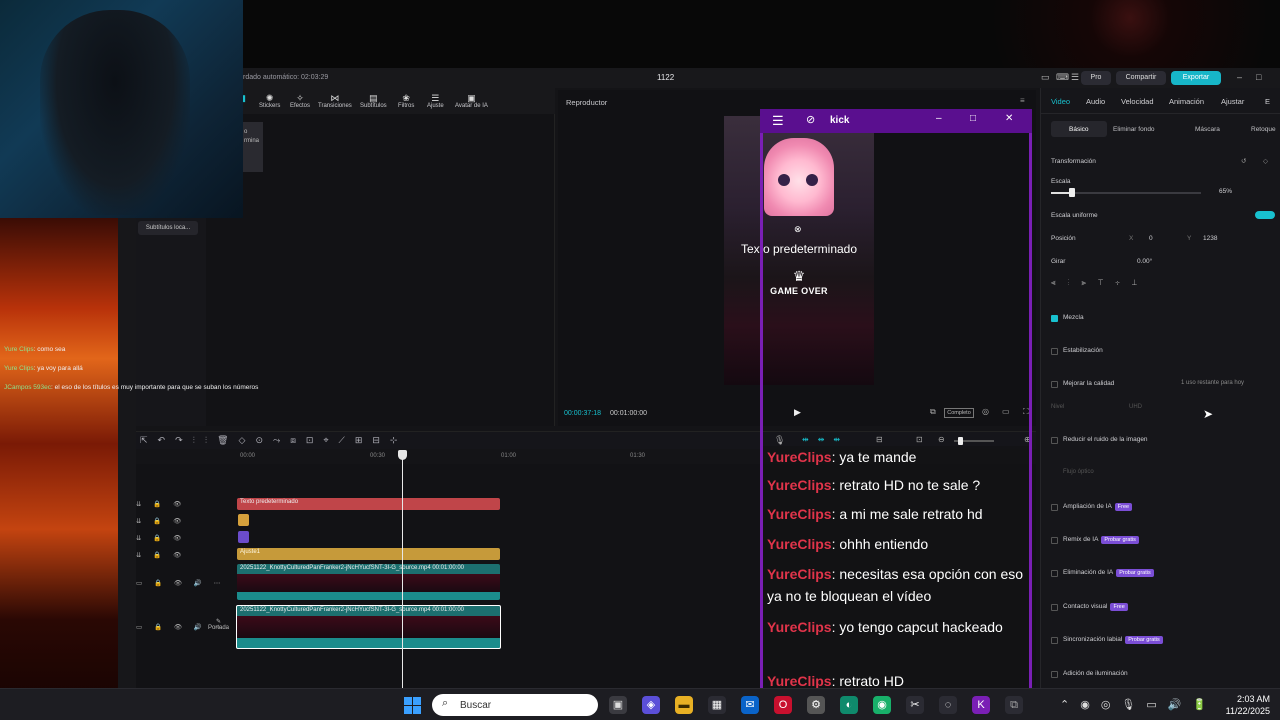 This screenshot has width=1280, height=720. What do you see at coordinates (840, 120) in the screenshot?
I see `kick-title: kick` at bounding box center [840, 120].